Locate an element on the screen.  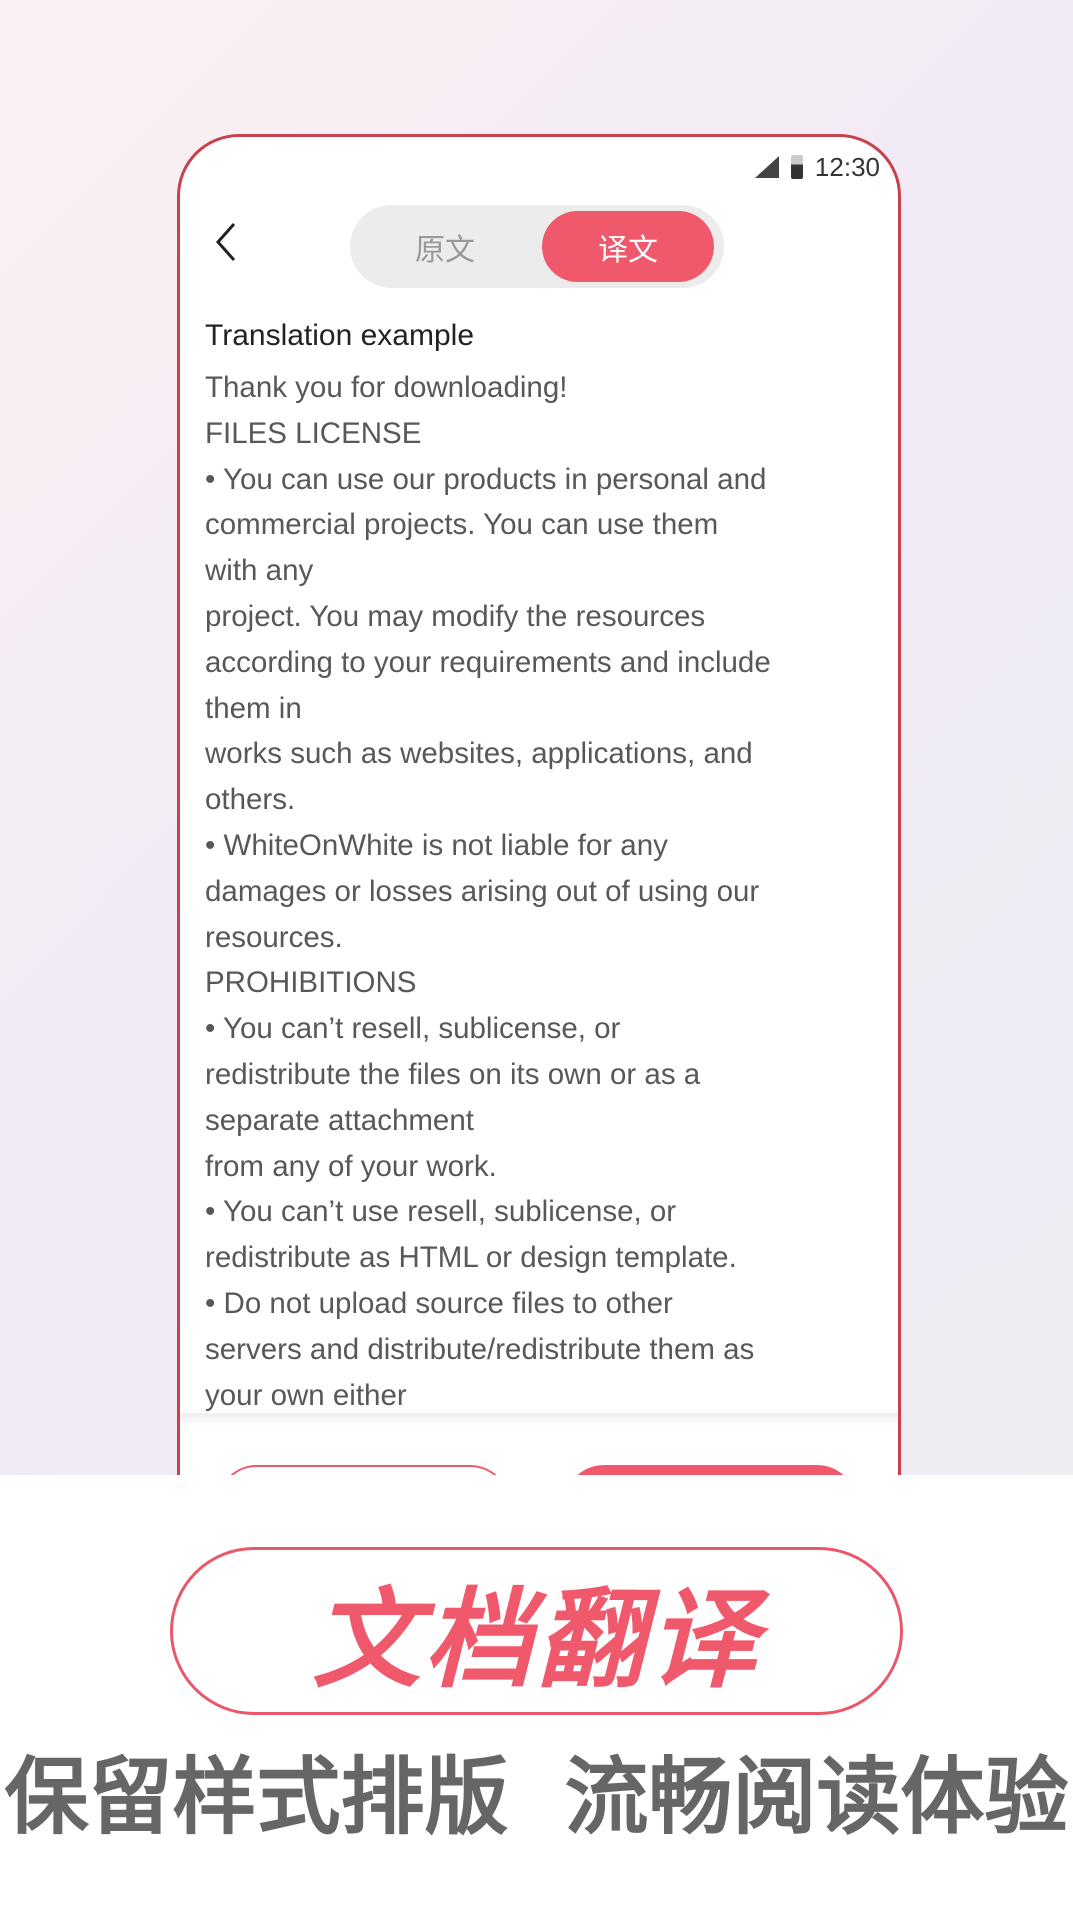
divider is located at coordinates (539, 1420).